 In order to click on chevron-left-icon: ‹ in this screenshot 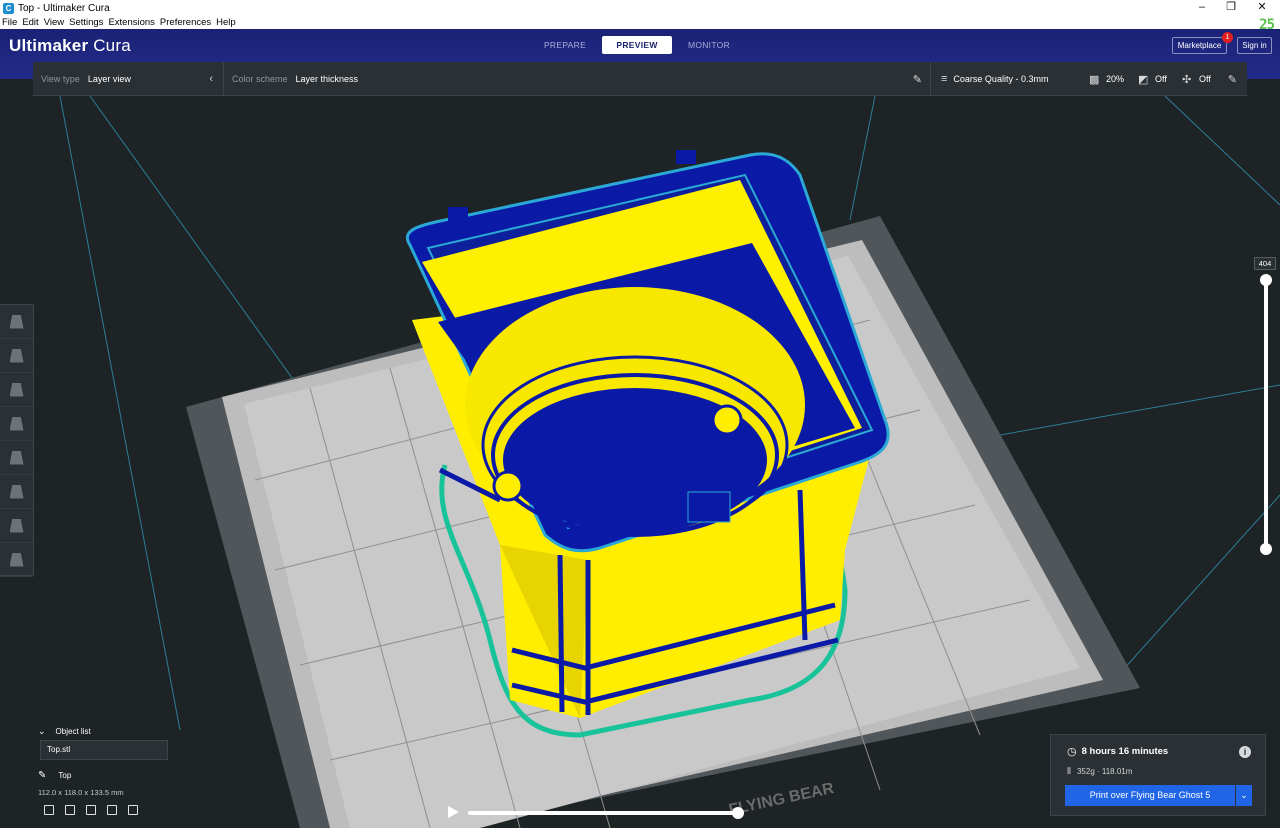, I will do `click(211, 79)`.